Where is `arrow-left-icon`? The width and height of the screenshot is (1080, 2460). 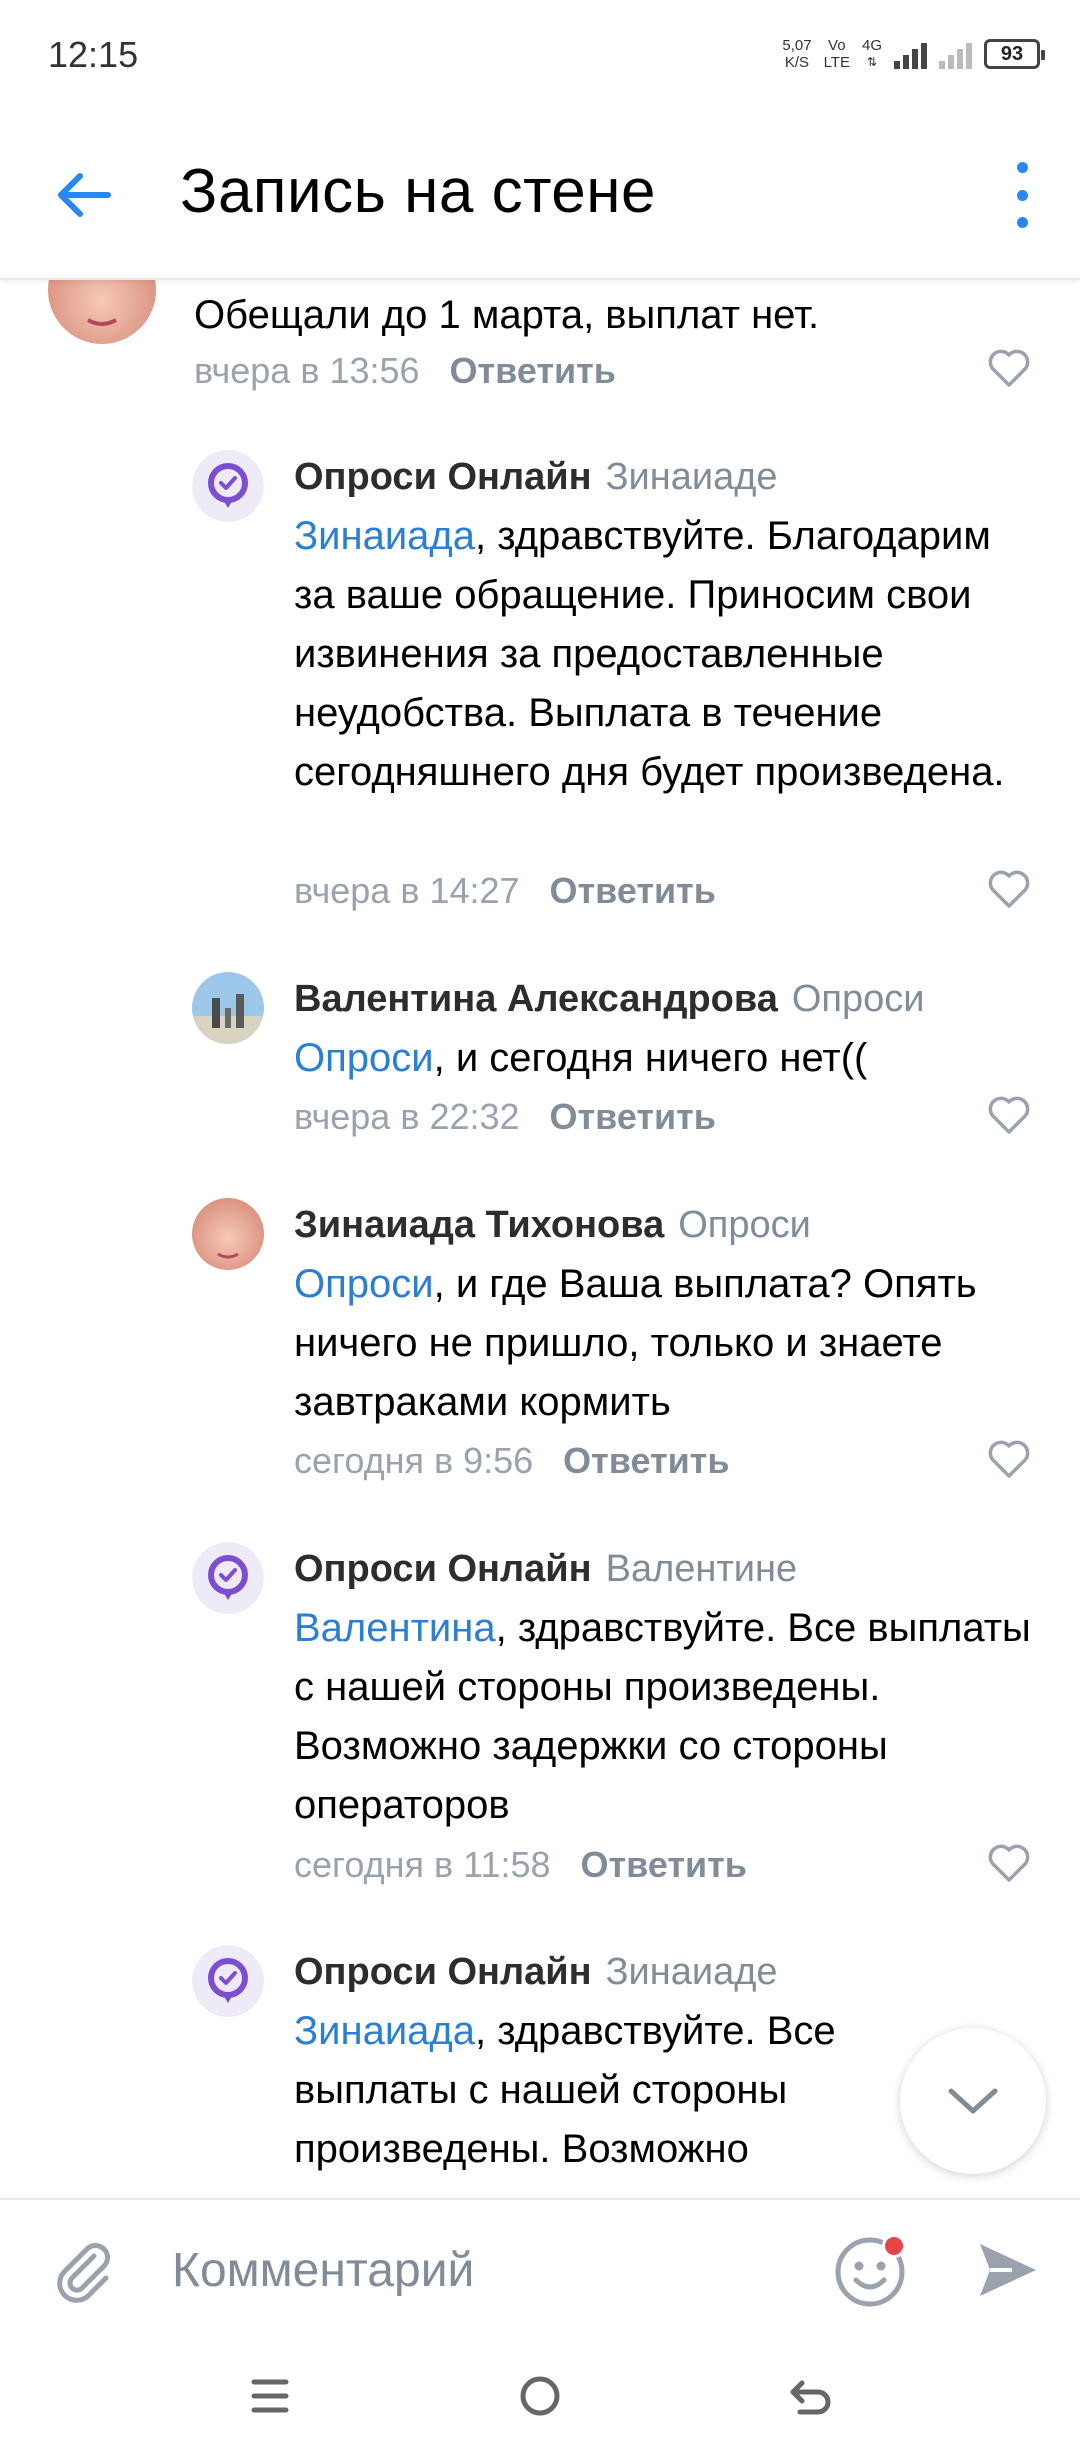 arrow-left-icon is located at coordinates (84, 195).